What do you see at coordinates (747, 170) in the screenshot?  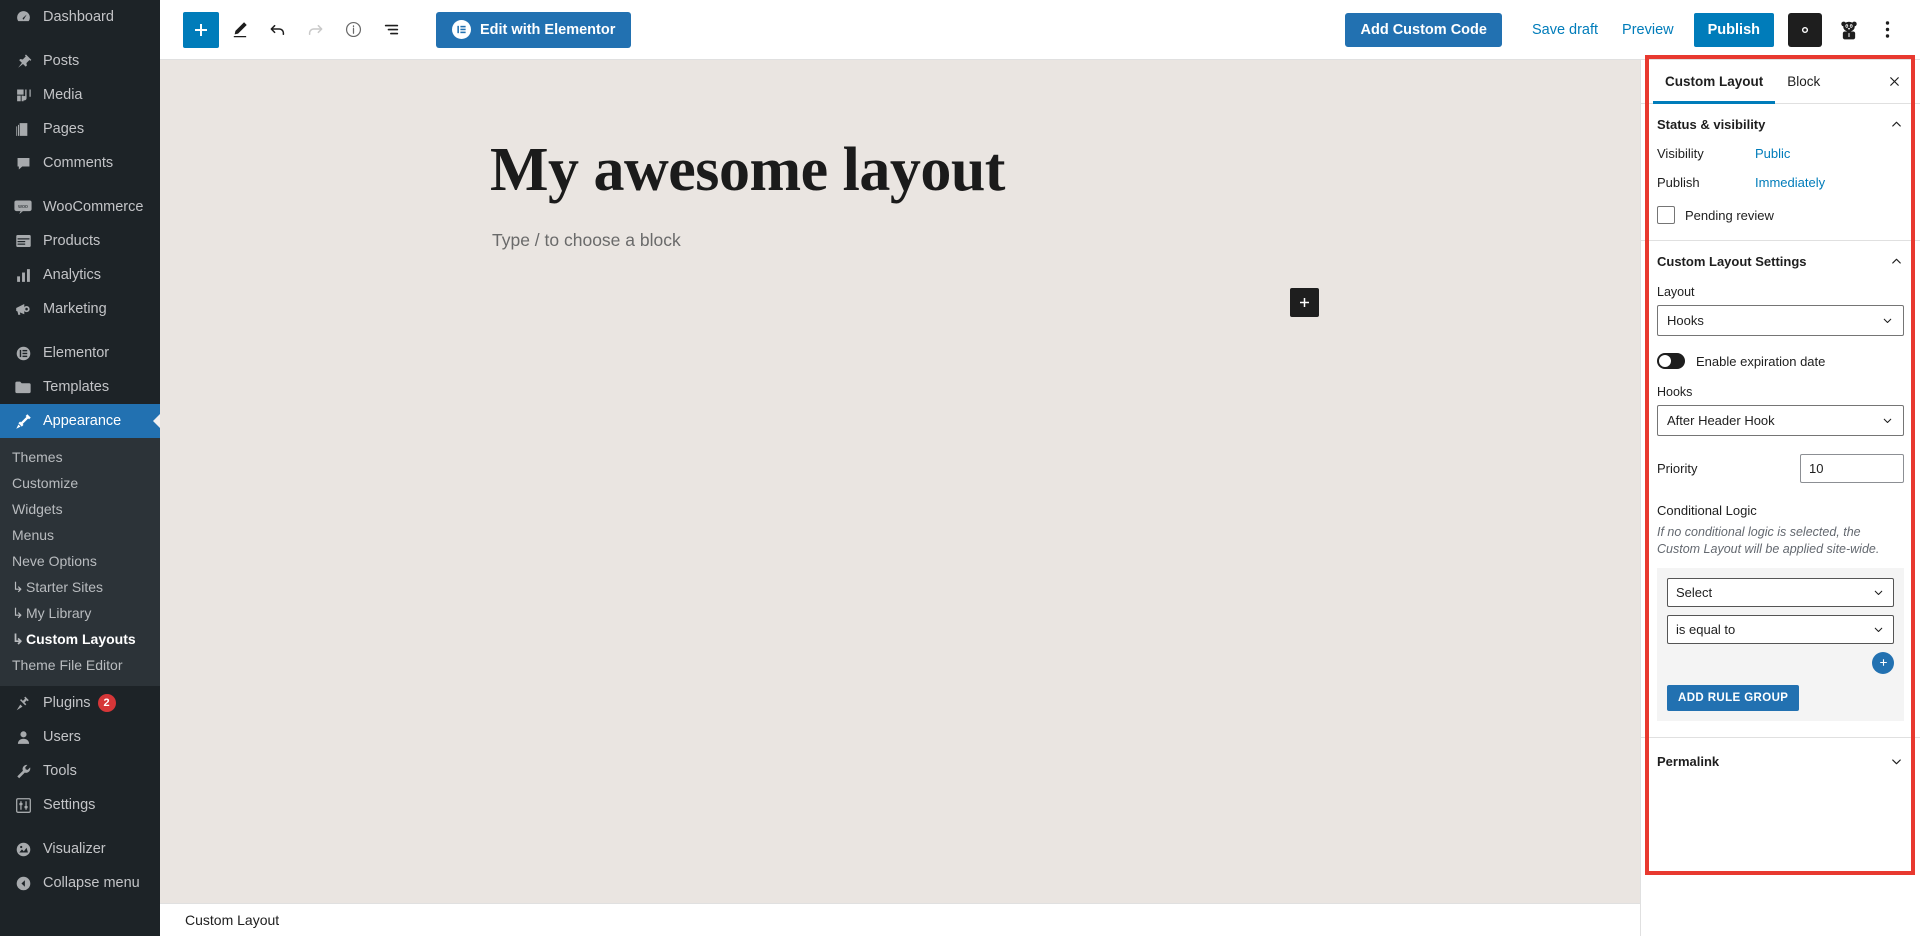 I see `post-title: My awesome layout` at bounding box center [747, 170].